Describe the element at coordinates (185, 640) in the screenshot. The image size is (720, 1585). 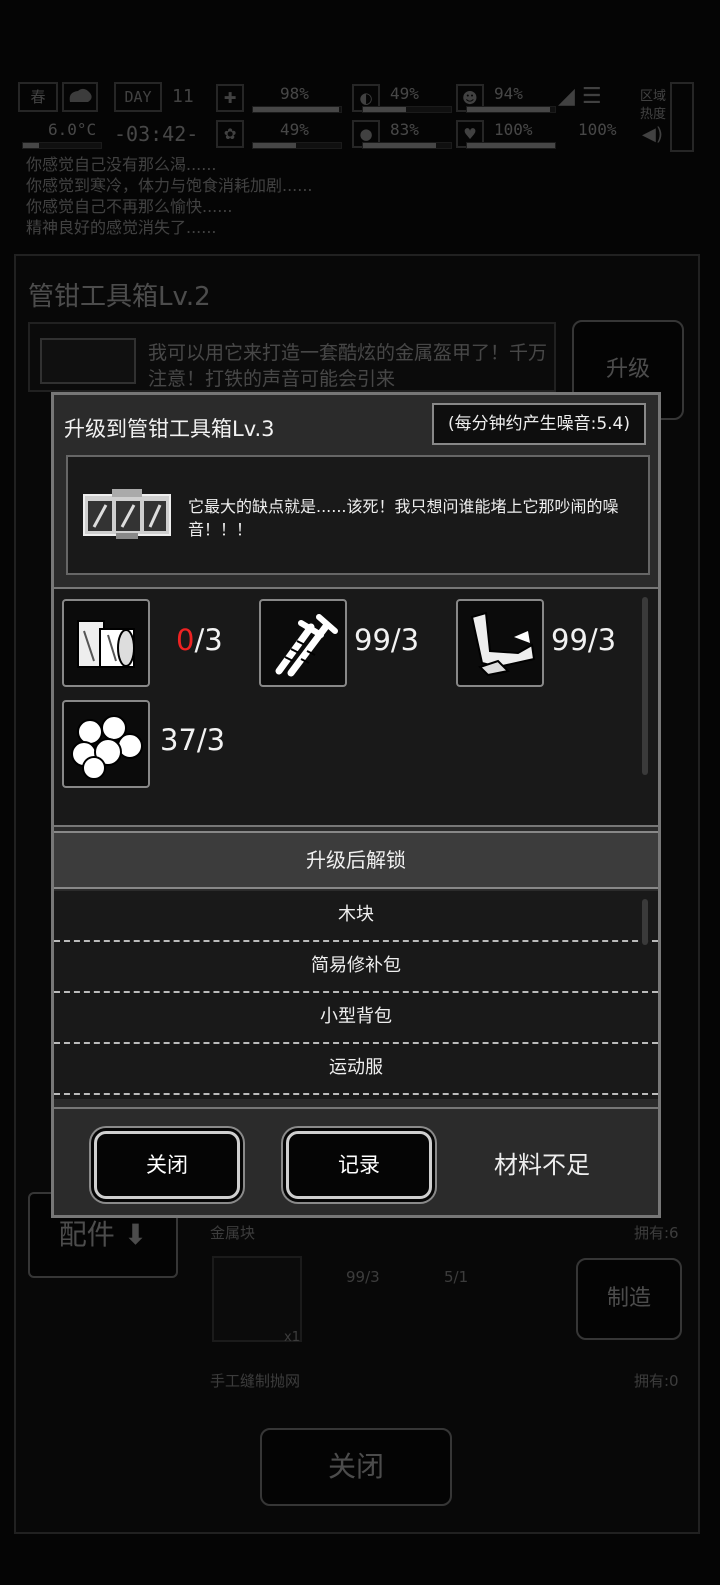
I see `material-have-wood: 0` at that location.